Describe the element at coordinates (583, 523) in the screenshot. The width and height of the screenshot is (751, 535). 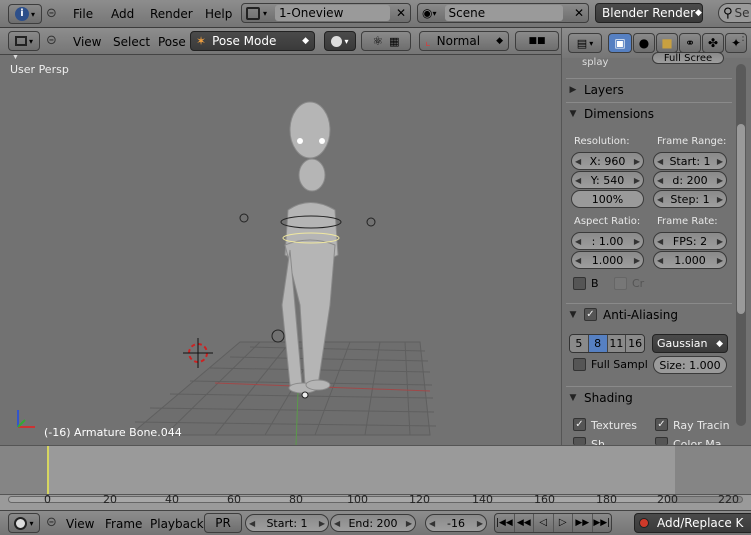
I see `next-keyframe-icon: ▶▶` at that location.